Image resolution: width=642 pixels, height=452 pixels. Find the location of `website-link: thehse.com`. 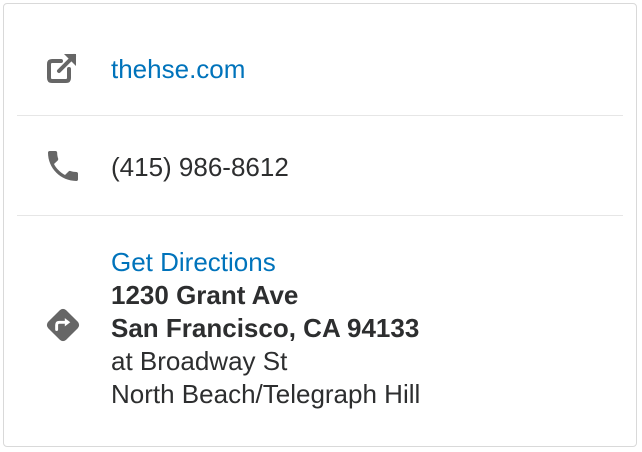

website-link: thehse.com is located at coordinates (178, 69).